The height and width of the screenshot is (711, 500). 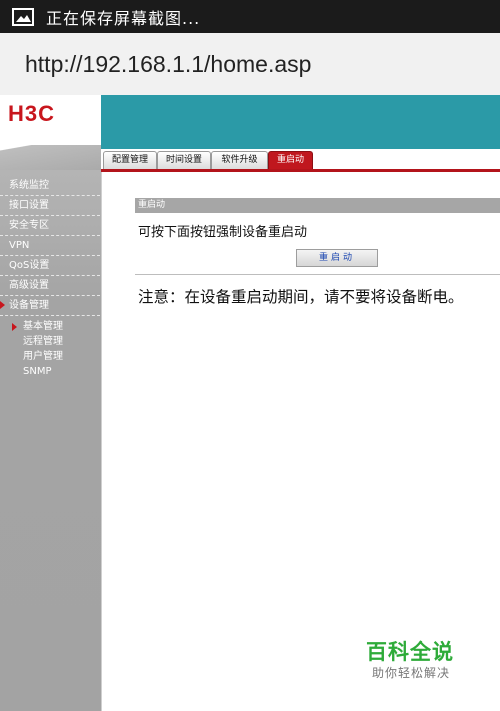 What do you see at coordinates (300, 122) in the screenshot?
I see `header-banner` at bounding box center [300, 122].